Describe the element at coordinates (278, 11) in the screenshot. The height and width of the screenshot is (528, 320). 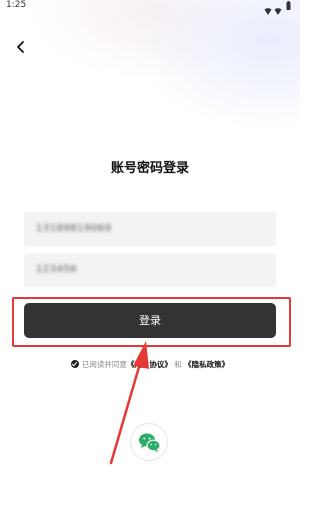
I see `signal-icon` at that location.